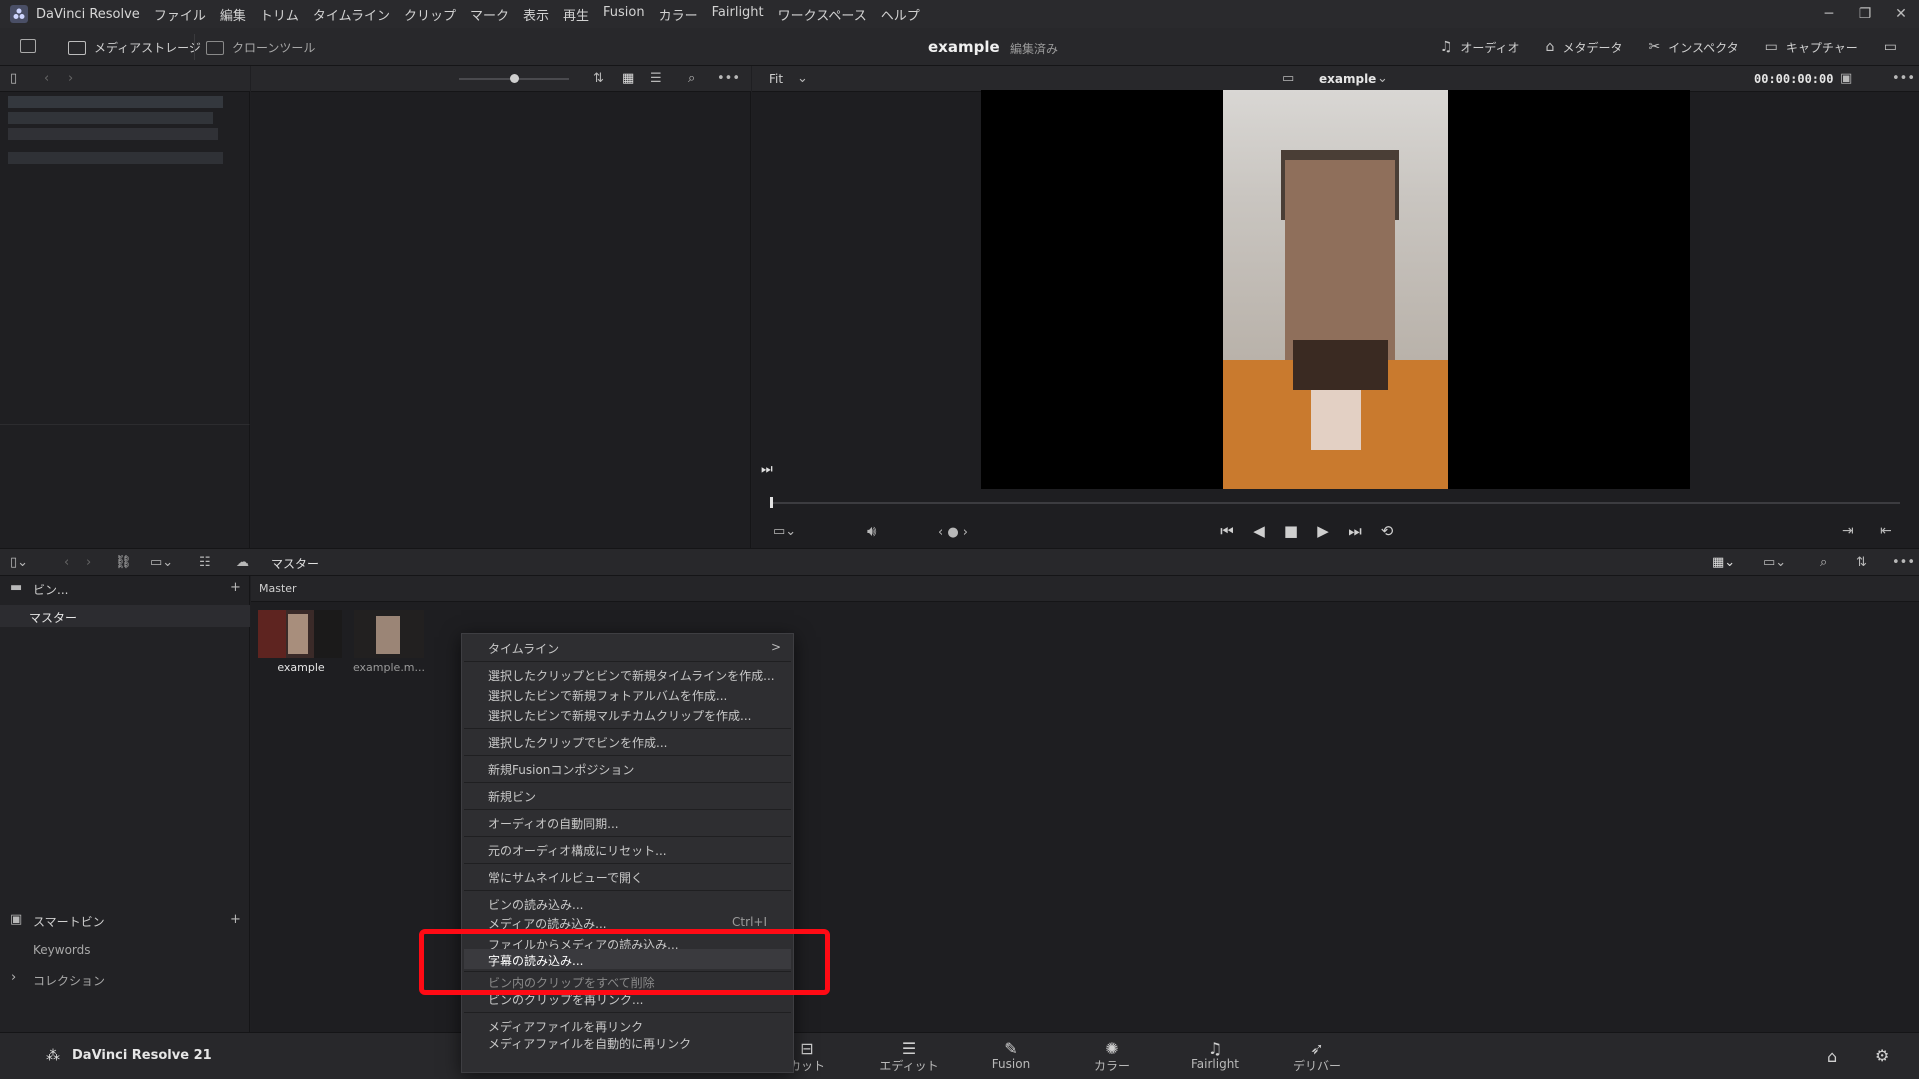  I want to click on settings-gear-icon: ⚙, so click(1882, 1055).